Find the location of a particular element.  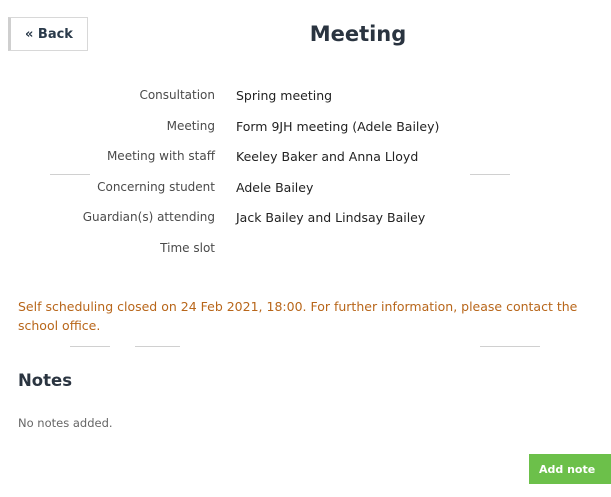

detail-row-consultation: Consultation Spring meeting is located at coordinates (305, 99).